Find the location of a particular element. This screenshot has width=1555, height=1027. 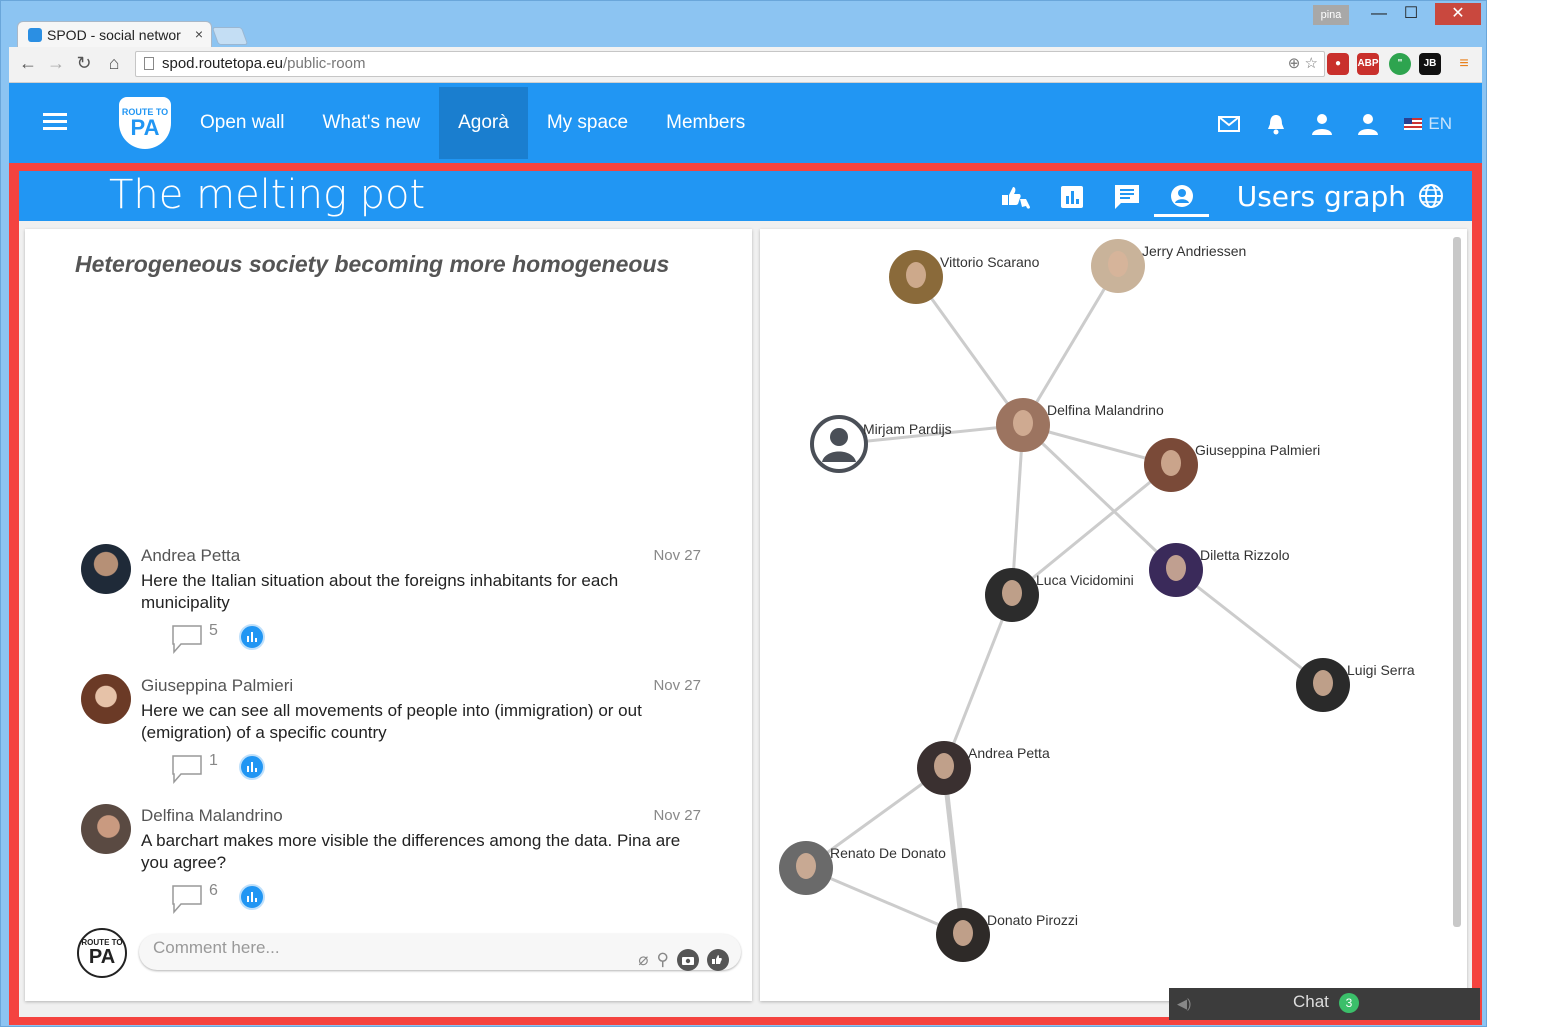

home-icon: ⌂ is located at coordinates (114, 63).